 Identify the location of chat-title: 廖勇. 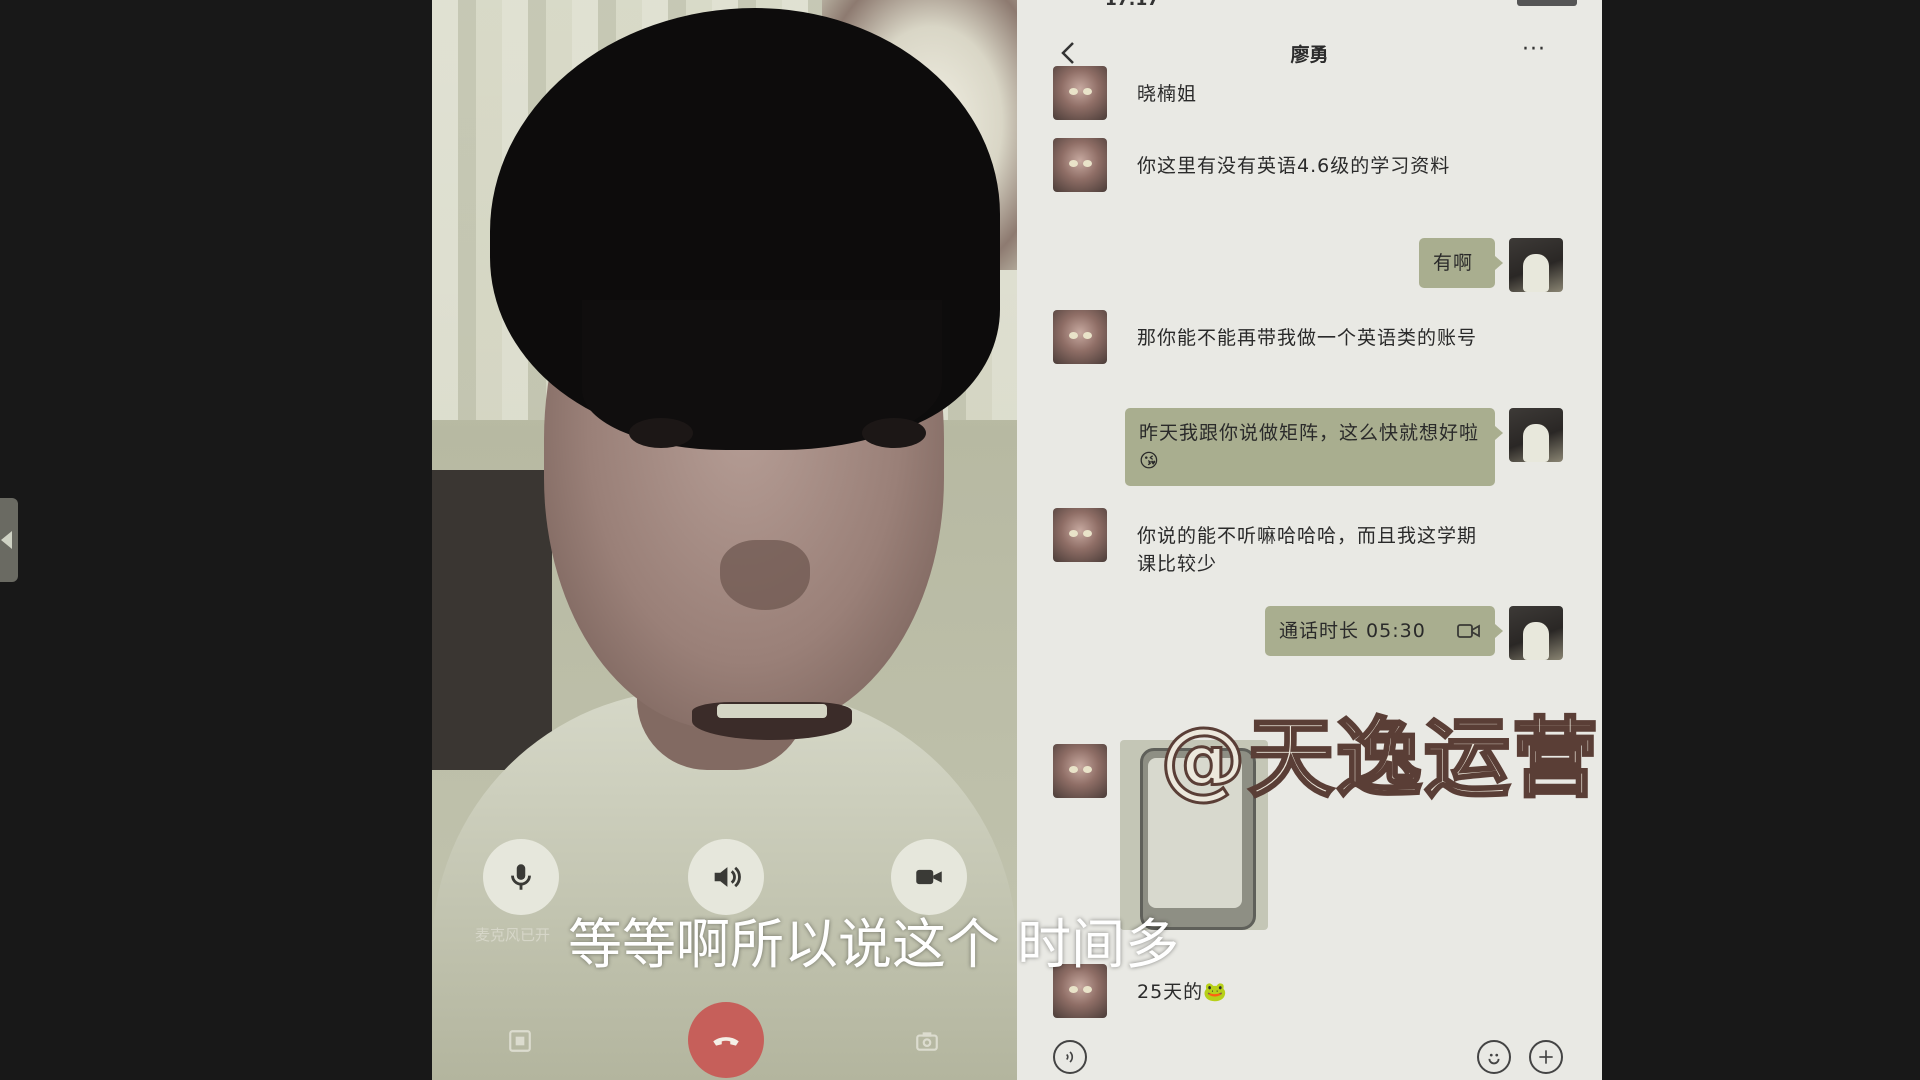
(1309, 55).